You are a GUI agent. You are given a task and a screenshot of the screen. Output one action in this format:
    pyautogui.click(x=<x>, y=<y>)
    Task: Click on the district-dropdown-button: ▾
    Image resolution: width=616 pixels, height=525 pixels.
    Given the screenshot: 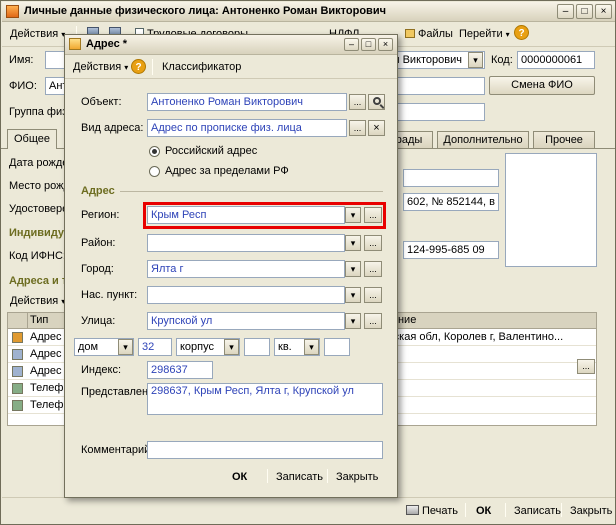 What is the action you would take?
    pyautogui.click(x=353, y=243)
    